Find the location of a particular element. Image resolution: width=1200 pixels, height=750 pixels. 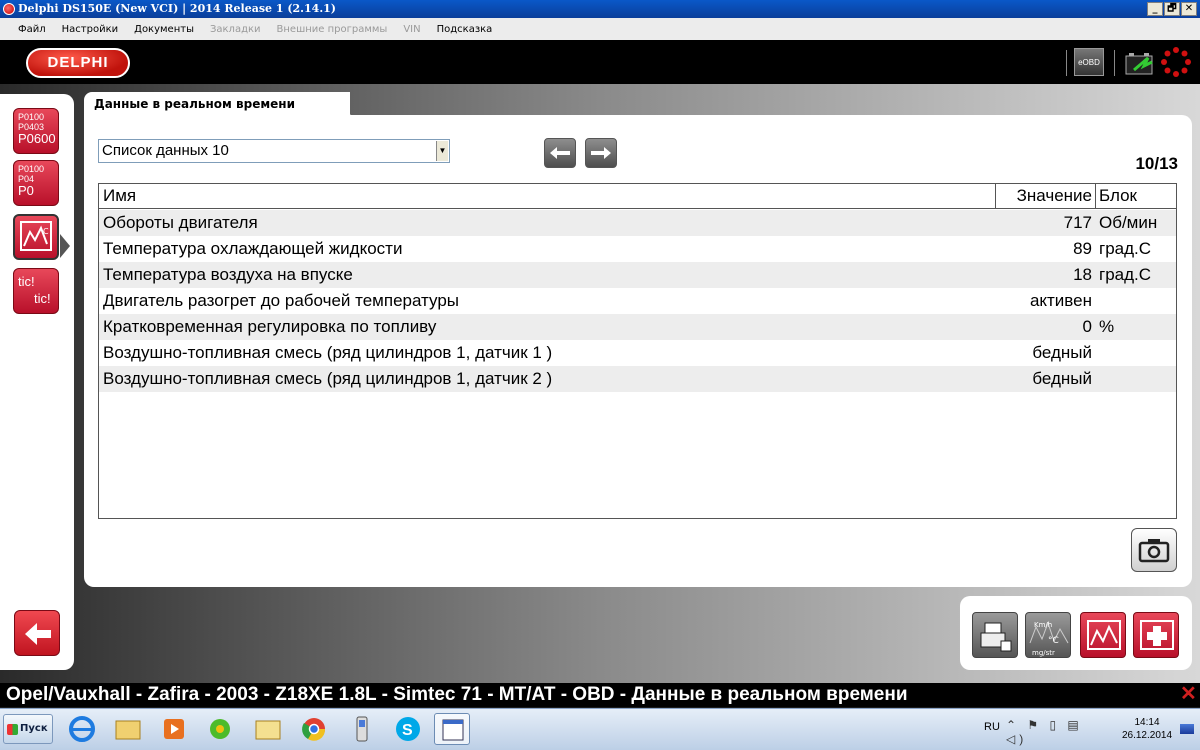

print-button is located at coordinates (995, 635).